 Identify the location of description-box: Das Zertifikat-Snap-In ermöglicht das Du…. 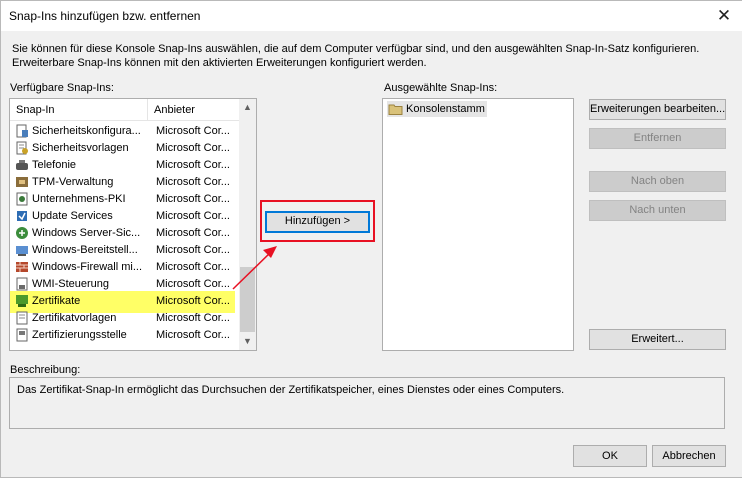
(367, 403).